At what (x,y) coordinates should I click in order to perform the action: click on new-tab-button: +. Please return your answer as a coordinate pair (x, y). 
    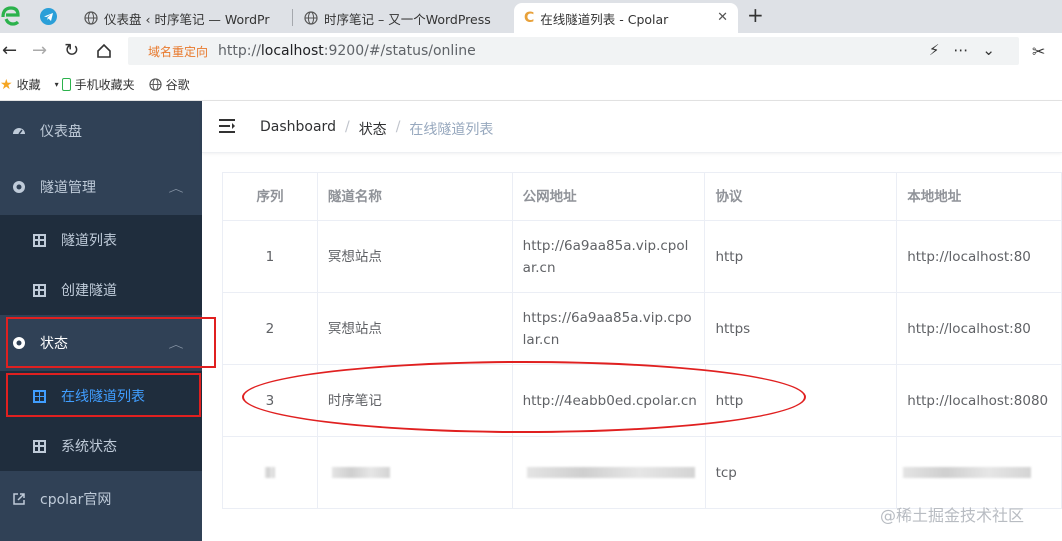
    Looking at the image, I should click on (755, 15).